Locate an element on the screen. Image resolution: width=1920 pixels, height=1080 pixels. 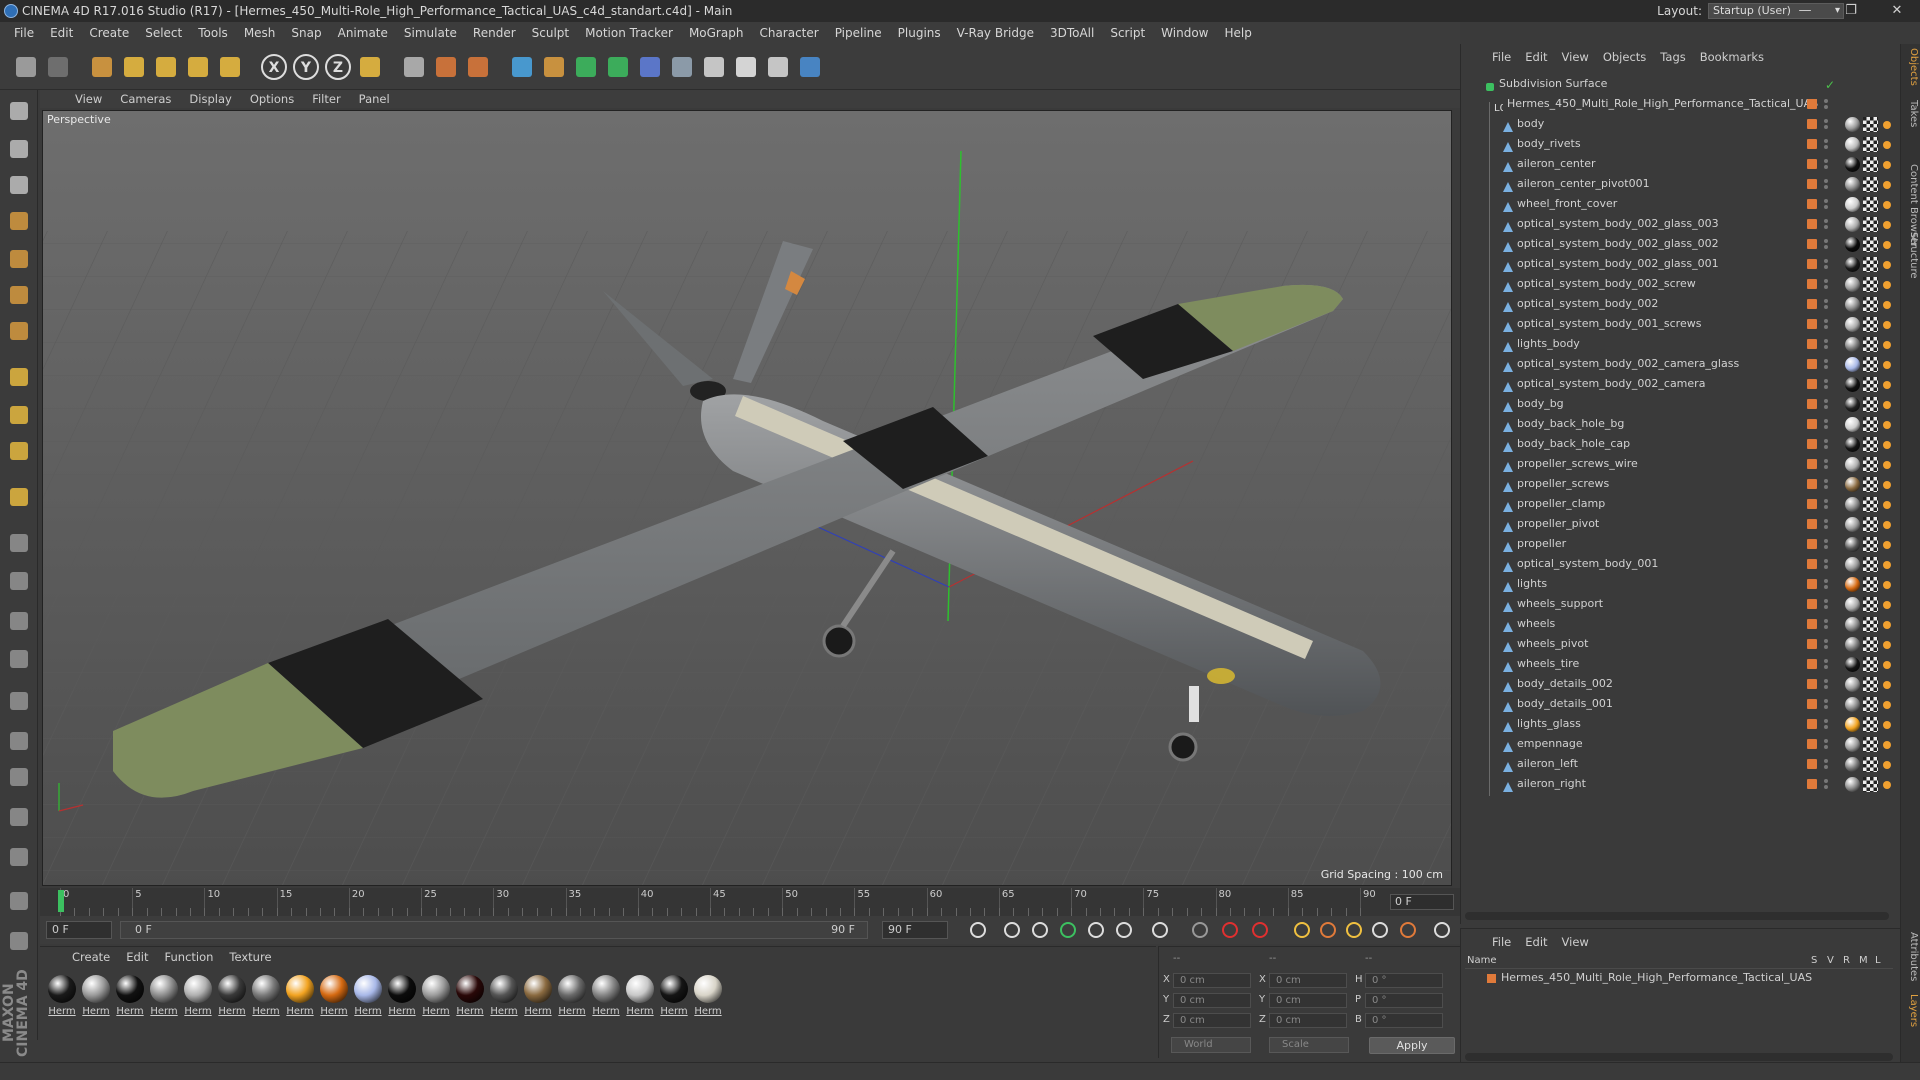
render-picture-viewer-icon is located at coordinates (446, 67).